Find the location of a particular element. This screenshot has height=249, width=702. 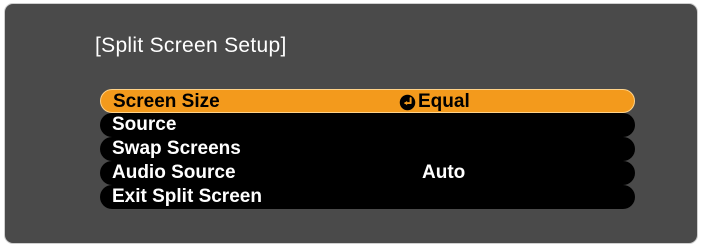

menu-item-label: Screen Size is located at coordinates (166, 101).